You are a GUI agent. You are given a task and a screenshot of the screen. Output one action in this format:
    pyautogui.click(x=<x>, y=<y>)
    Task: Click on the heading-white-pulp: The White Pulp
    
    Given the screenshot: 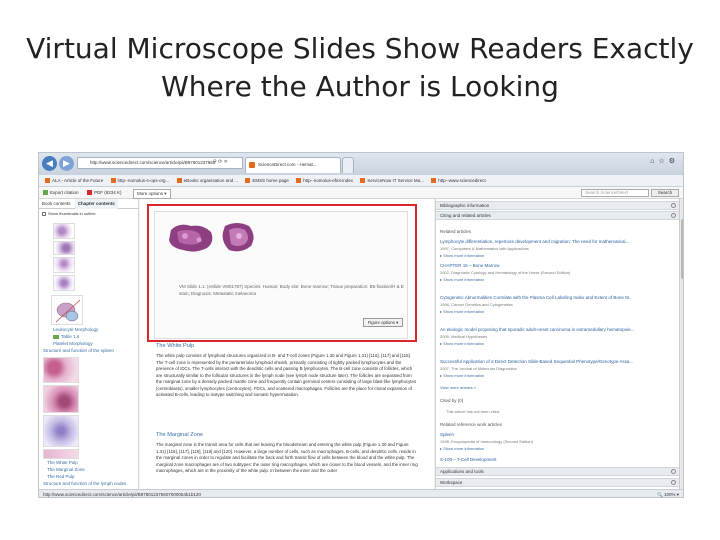 What is the action you would take?
    pyautogui.click(x=175, y=346)
    